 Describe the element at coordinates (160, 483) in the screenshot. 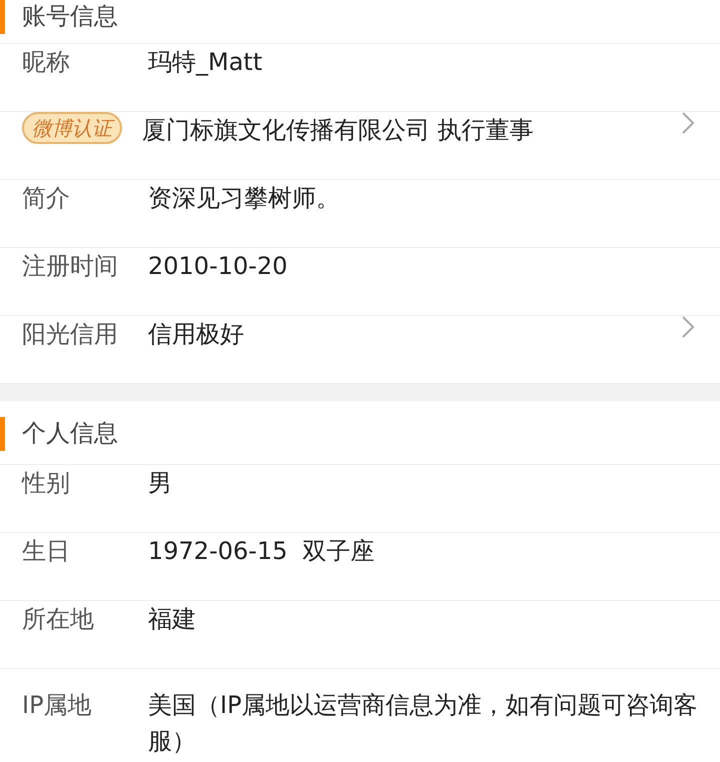

I see `row-value: 男` at that location.